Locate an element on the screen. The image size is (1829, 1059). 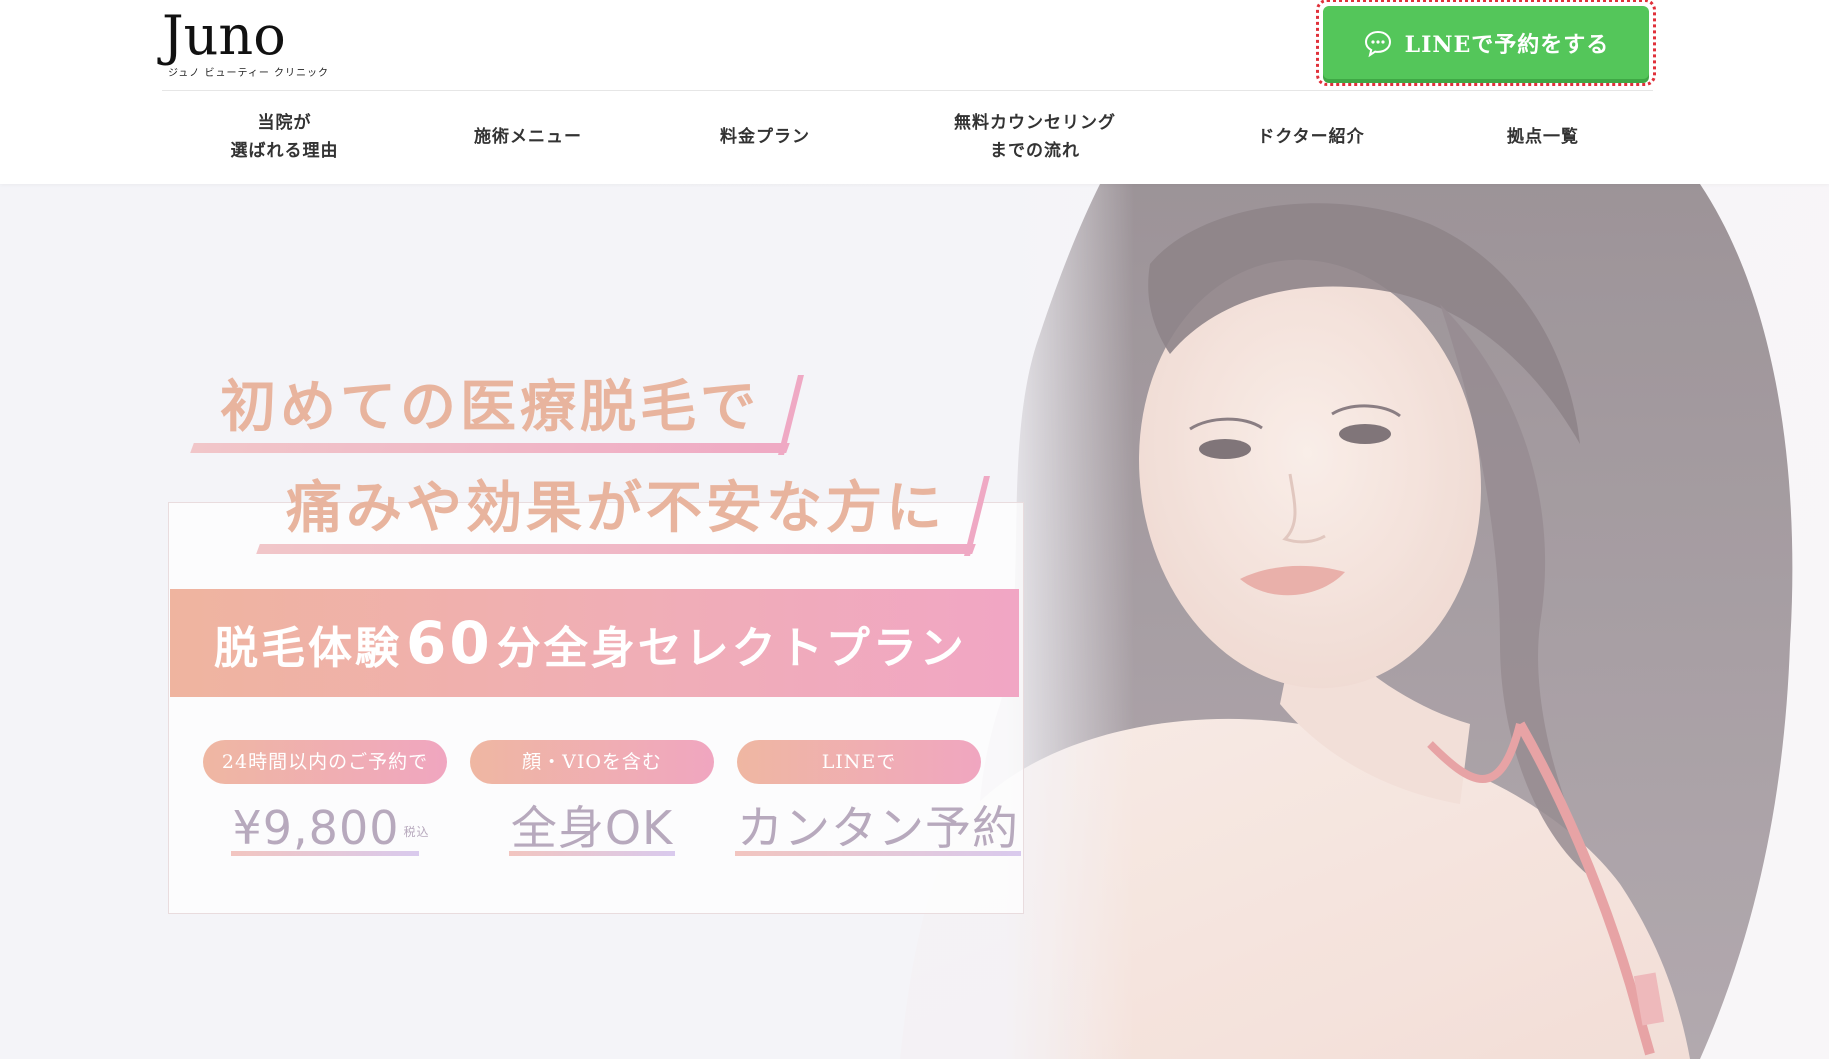
line-reservation-button: LINEで予約をする is located at coordinates (1486, 43).